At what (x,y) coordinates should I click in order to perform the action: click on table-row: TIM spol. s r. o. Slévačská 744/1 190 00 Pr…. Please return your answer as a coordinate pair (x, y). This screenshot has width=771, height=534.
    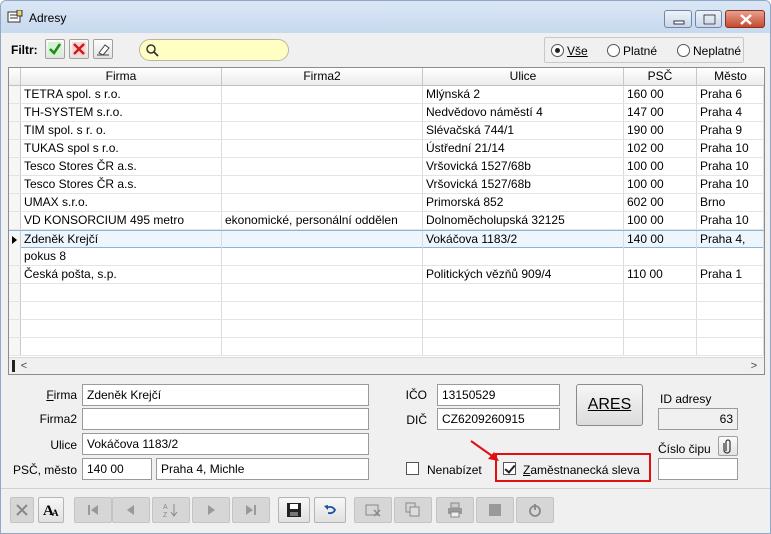
    Looking at the image, I should click on (386, 131).